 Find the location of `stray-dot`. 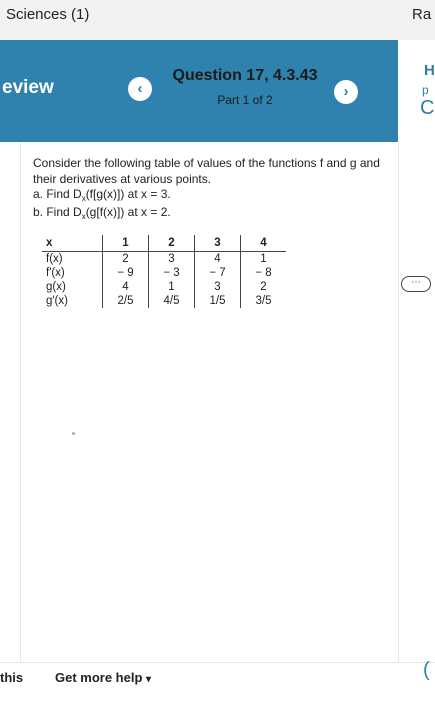

stray-dot is located at coordinates (73, 433).